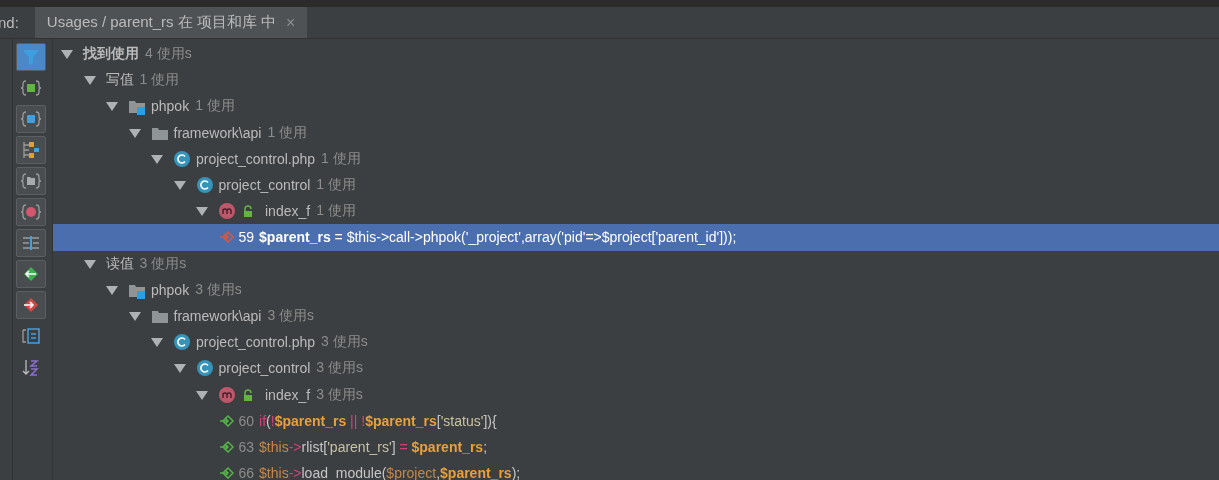 This screenshot has width=1219, height=480. I want to click on line-number: 66, so click(246, 472).